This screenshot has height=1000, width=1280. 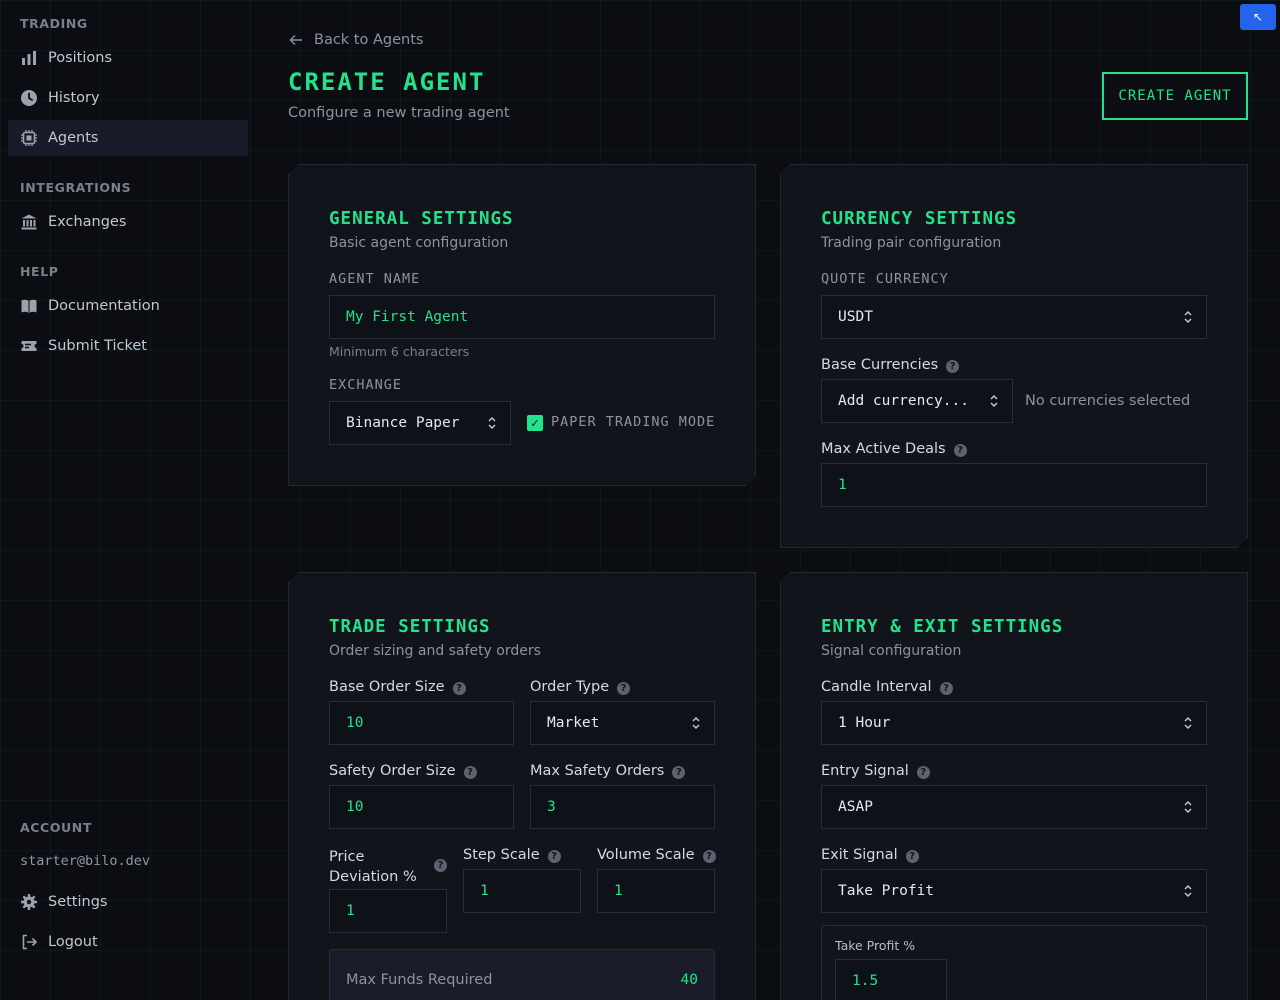 What do you see at coordinates (419, 980) in the screenshot?
I see `max-funds-label: Max Funds Required` at bounding box center [419, 980].